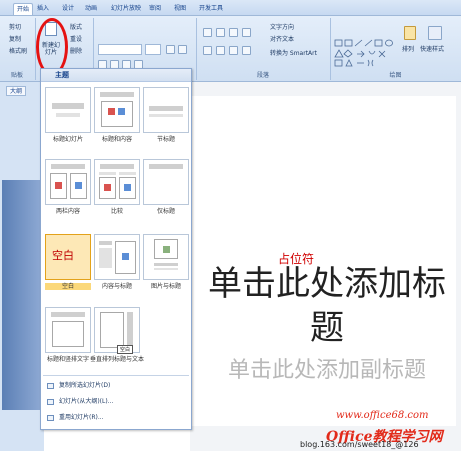 This screenshot has width=461, height=451. Describe the element at coordinates (76, 52) in the screenshot. I see `delete-button: 删除` at that location.